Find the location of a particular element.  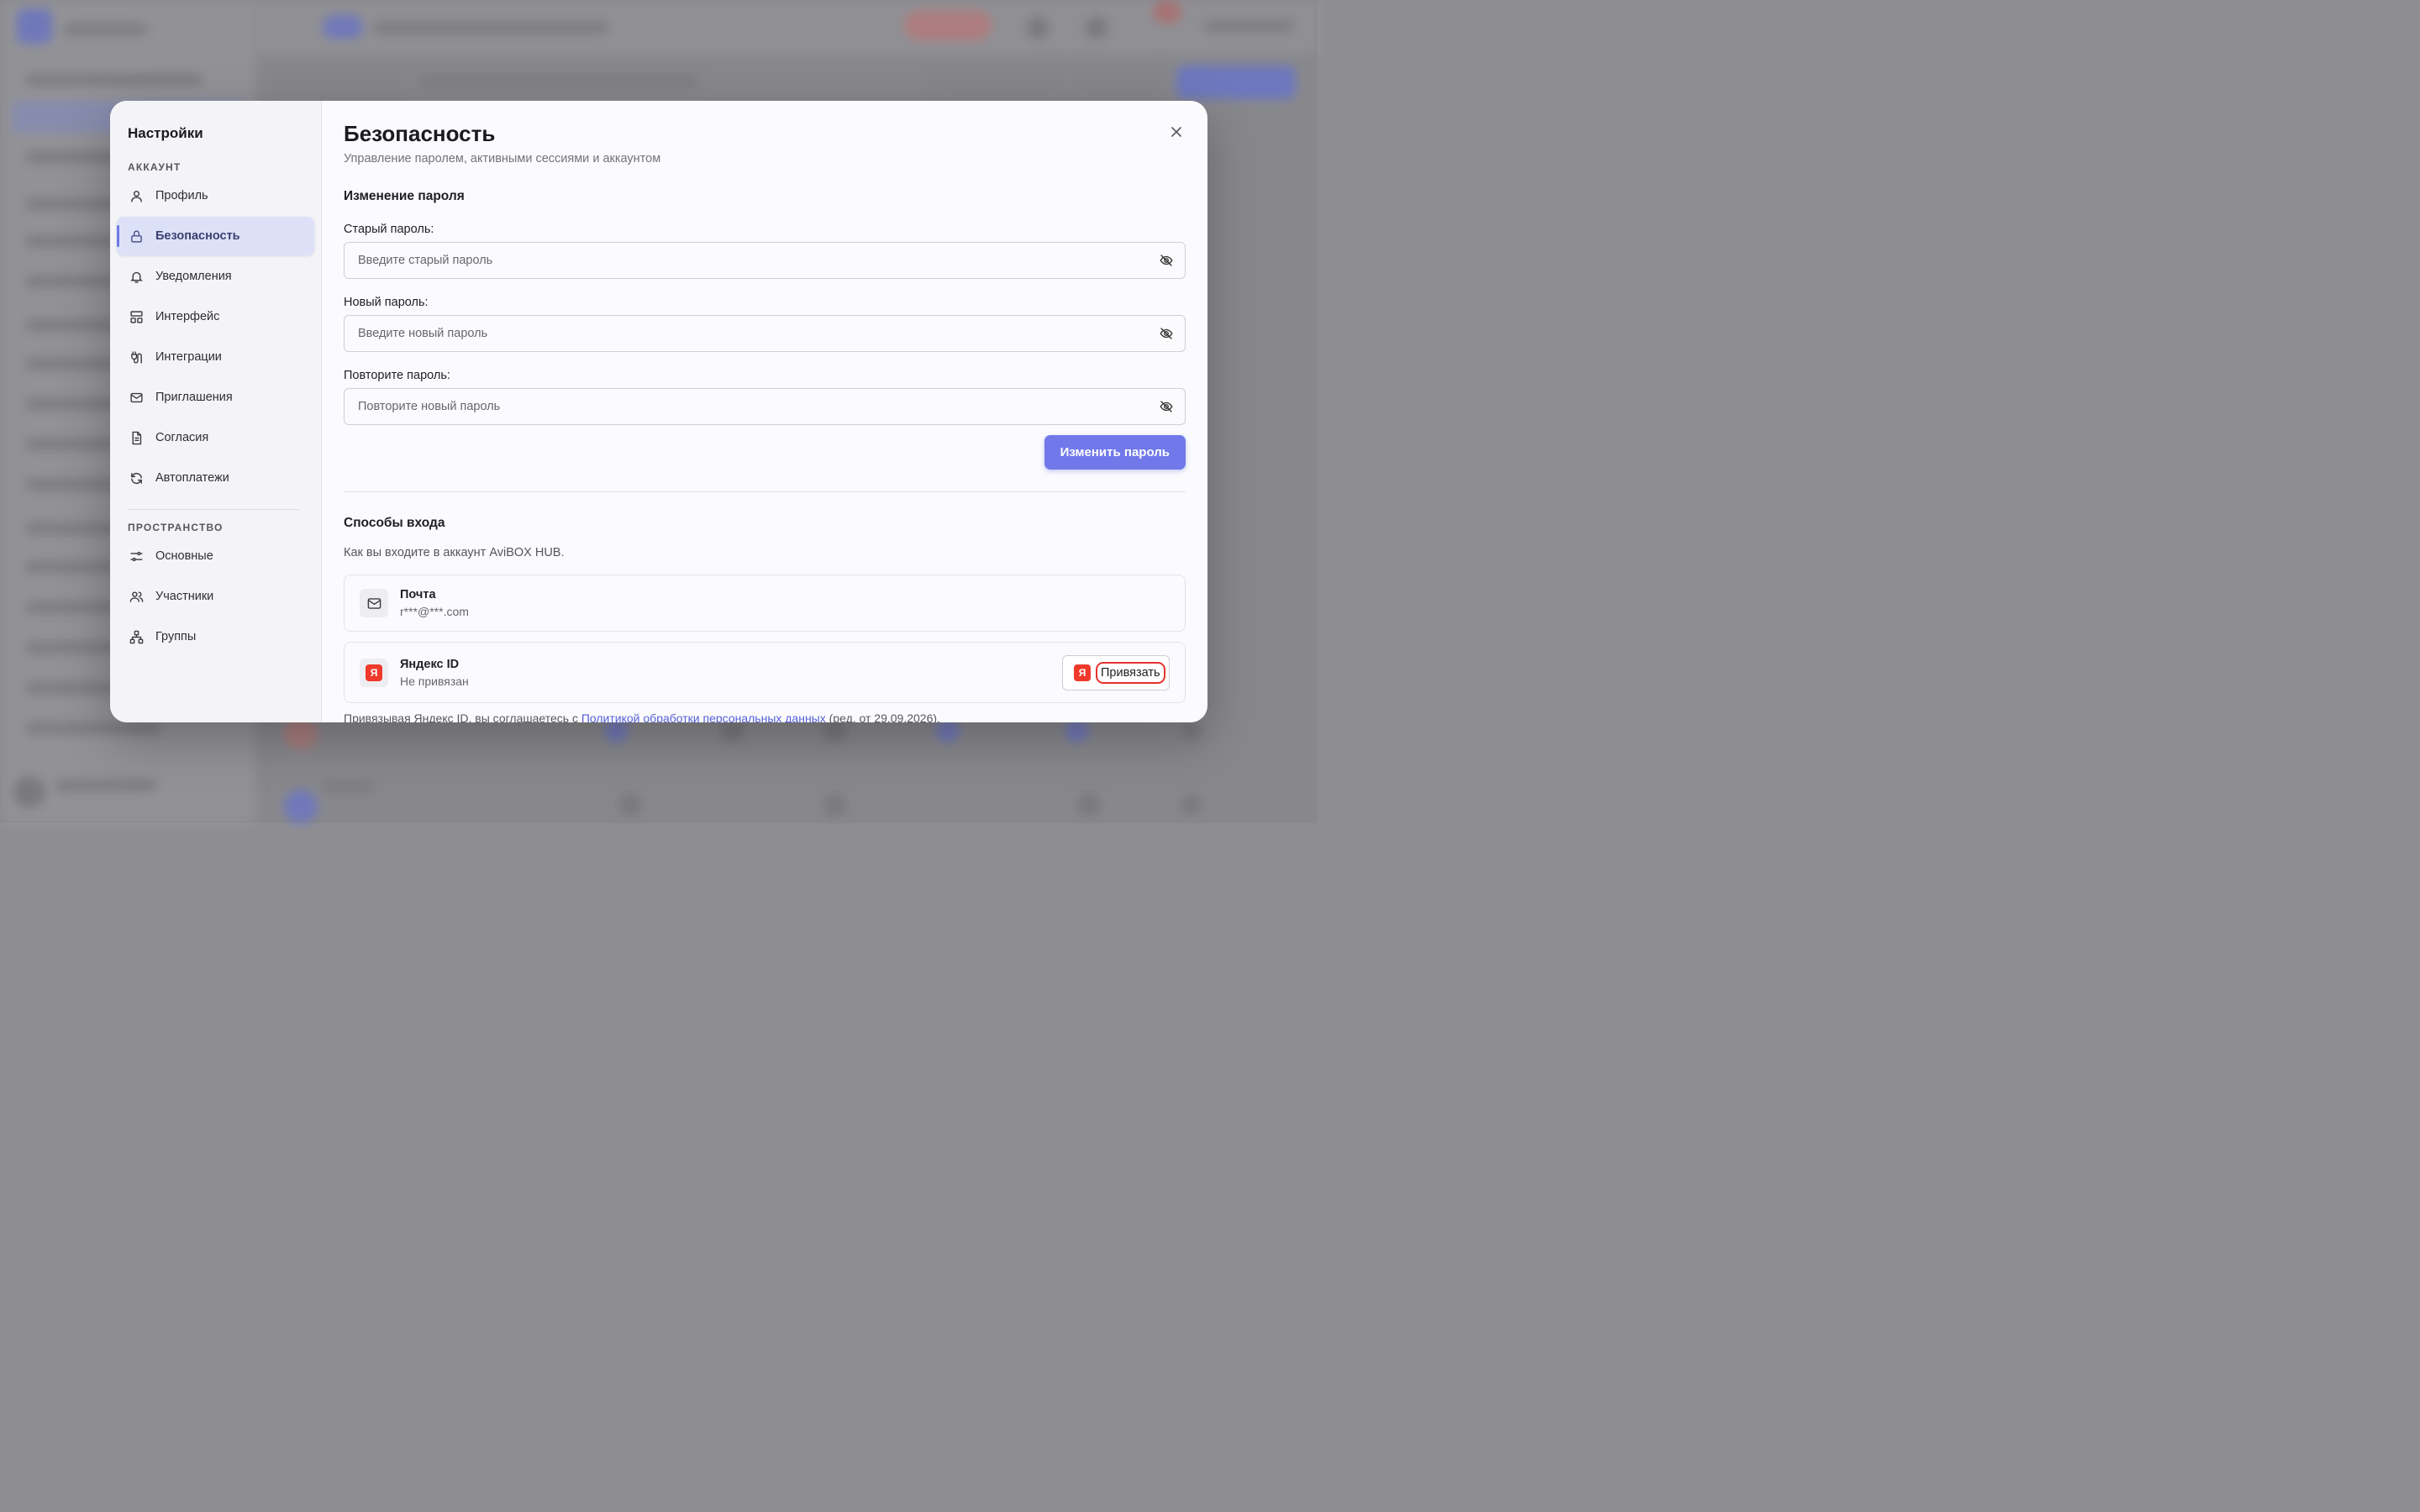

hierarchy-icon is located at coordinates (136, 636).